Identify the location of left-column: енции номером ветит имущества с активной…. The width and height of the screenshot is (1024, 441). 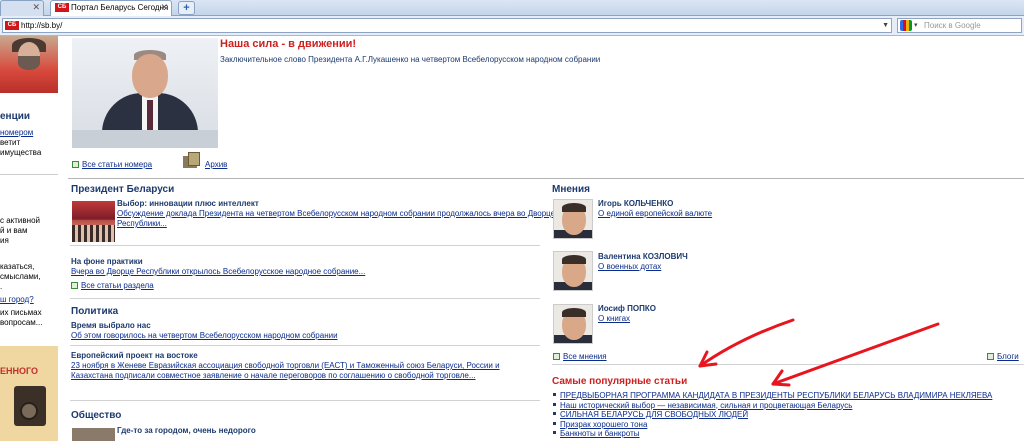
(31, 238).